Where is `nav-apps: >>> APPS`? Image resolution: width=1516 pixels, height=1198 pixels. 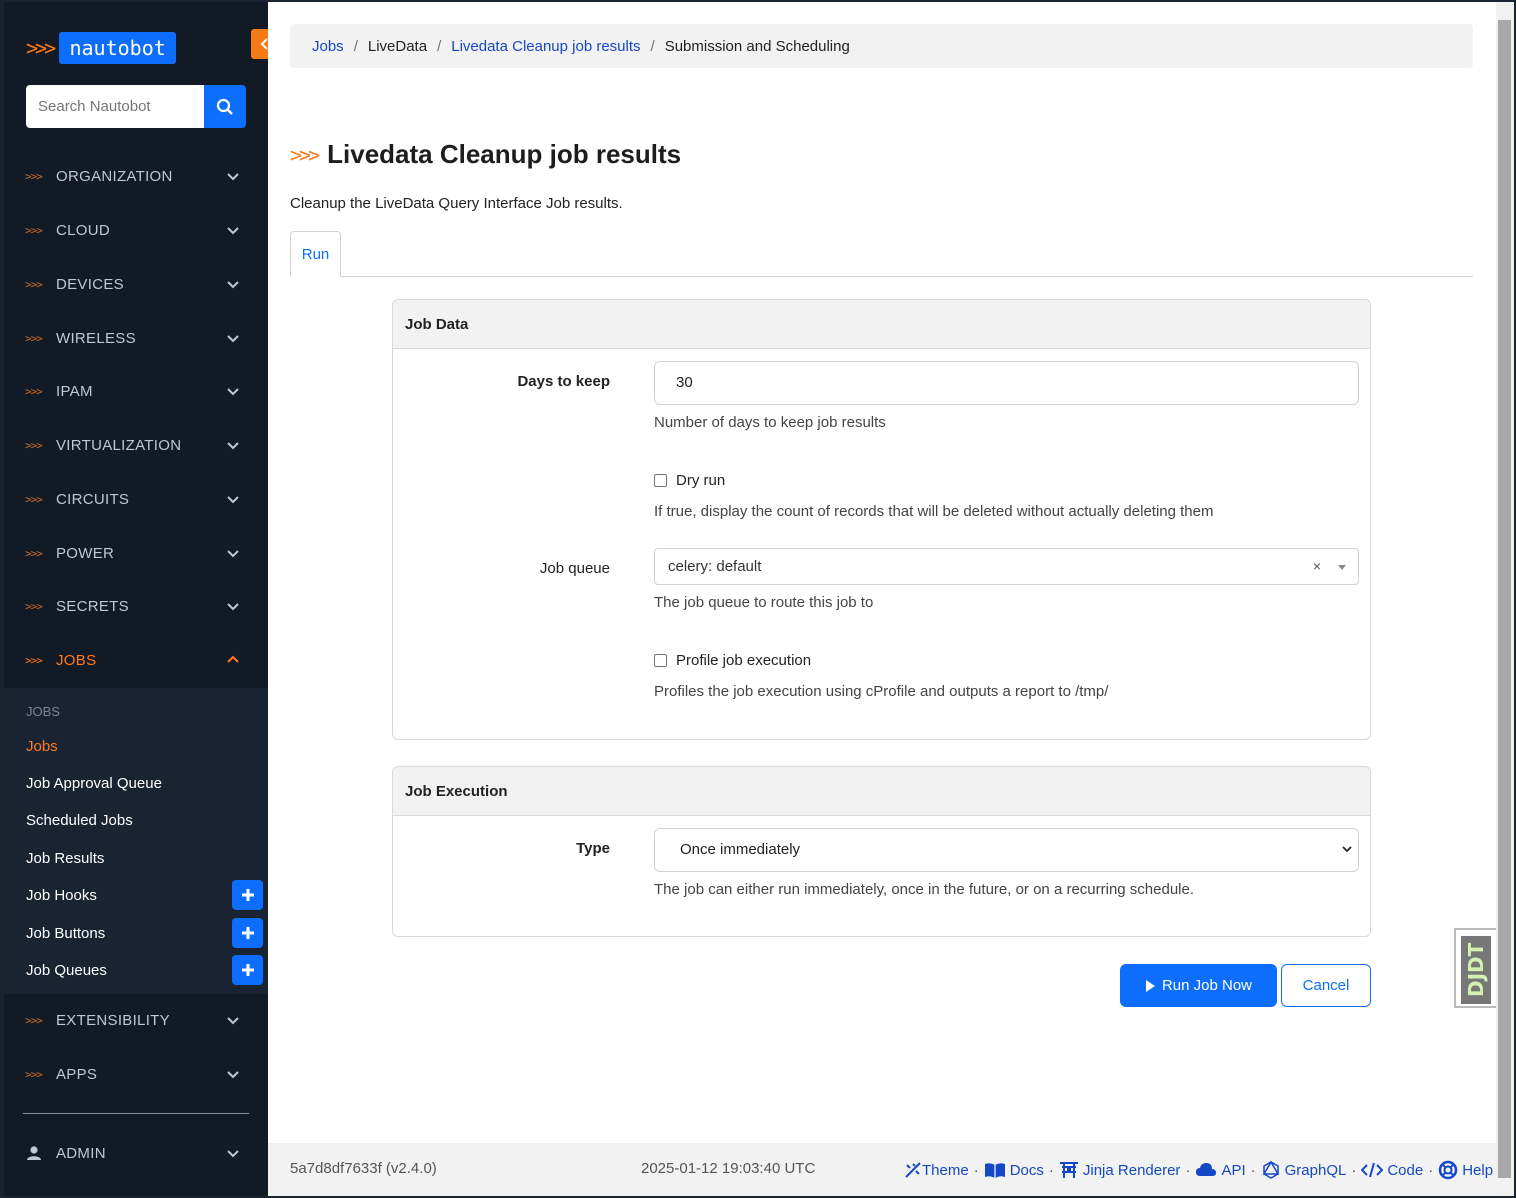
nav-apps: >>> APPS is located at coordinates (136, 1074).